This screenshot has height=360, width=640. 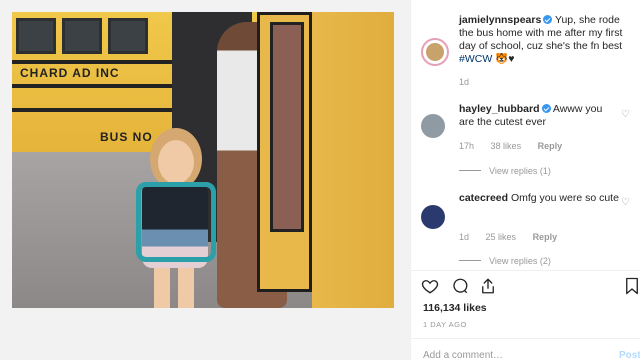 I want to click on comment-meta: 17h 38 likes Reply, so click(x=517, y=146).